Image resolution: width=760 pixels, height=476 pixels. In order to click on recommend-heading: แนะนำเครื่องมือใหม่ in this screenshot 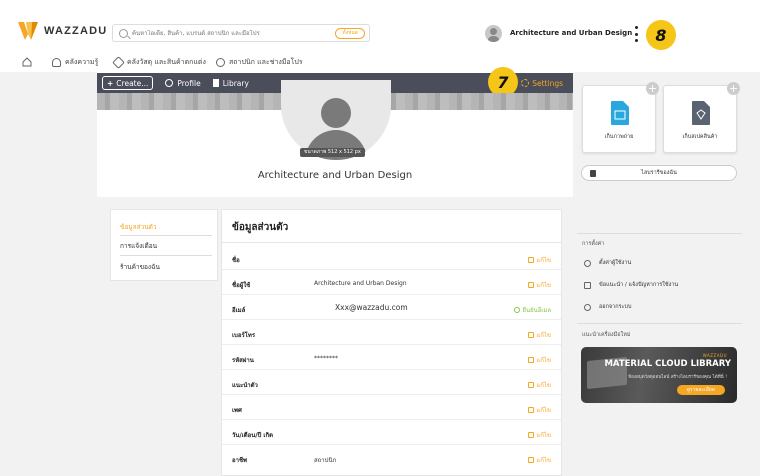, I will do `click(606, 335)`.